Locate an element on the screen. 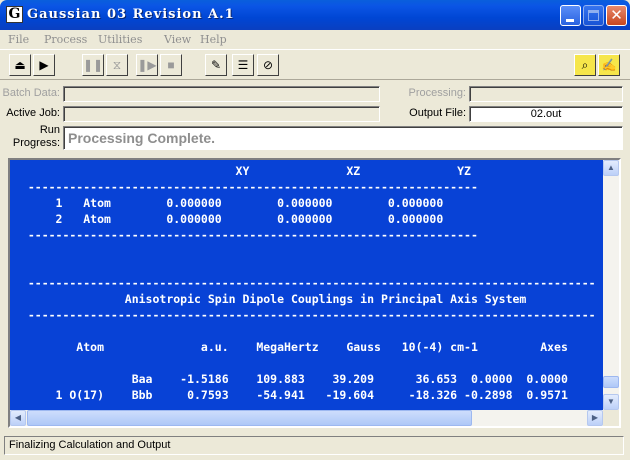 This screenshot has width=630, height=460. close-button: ✕ is located at coordinates (616, 15).